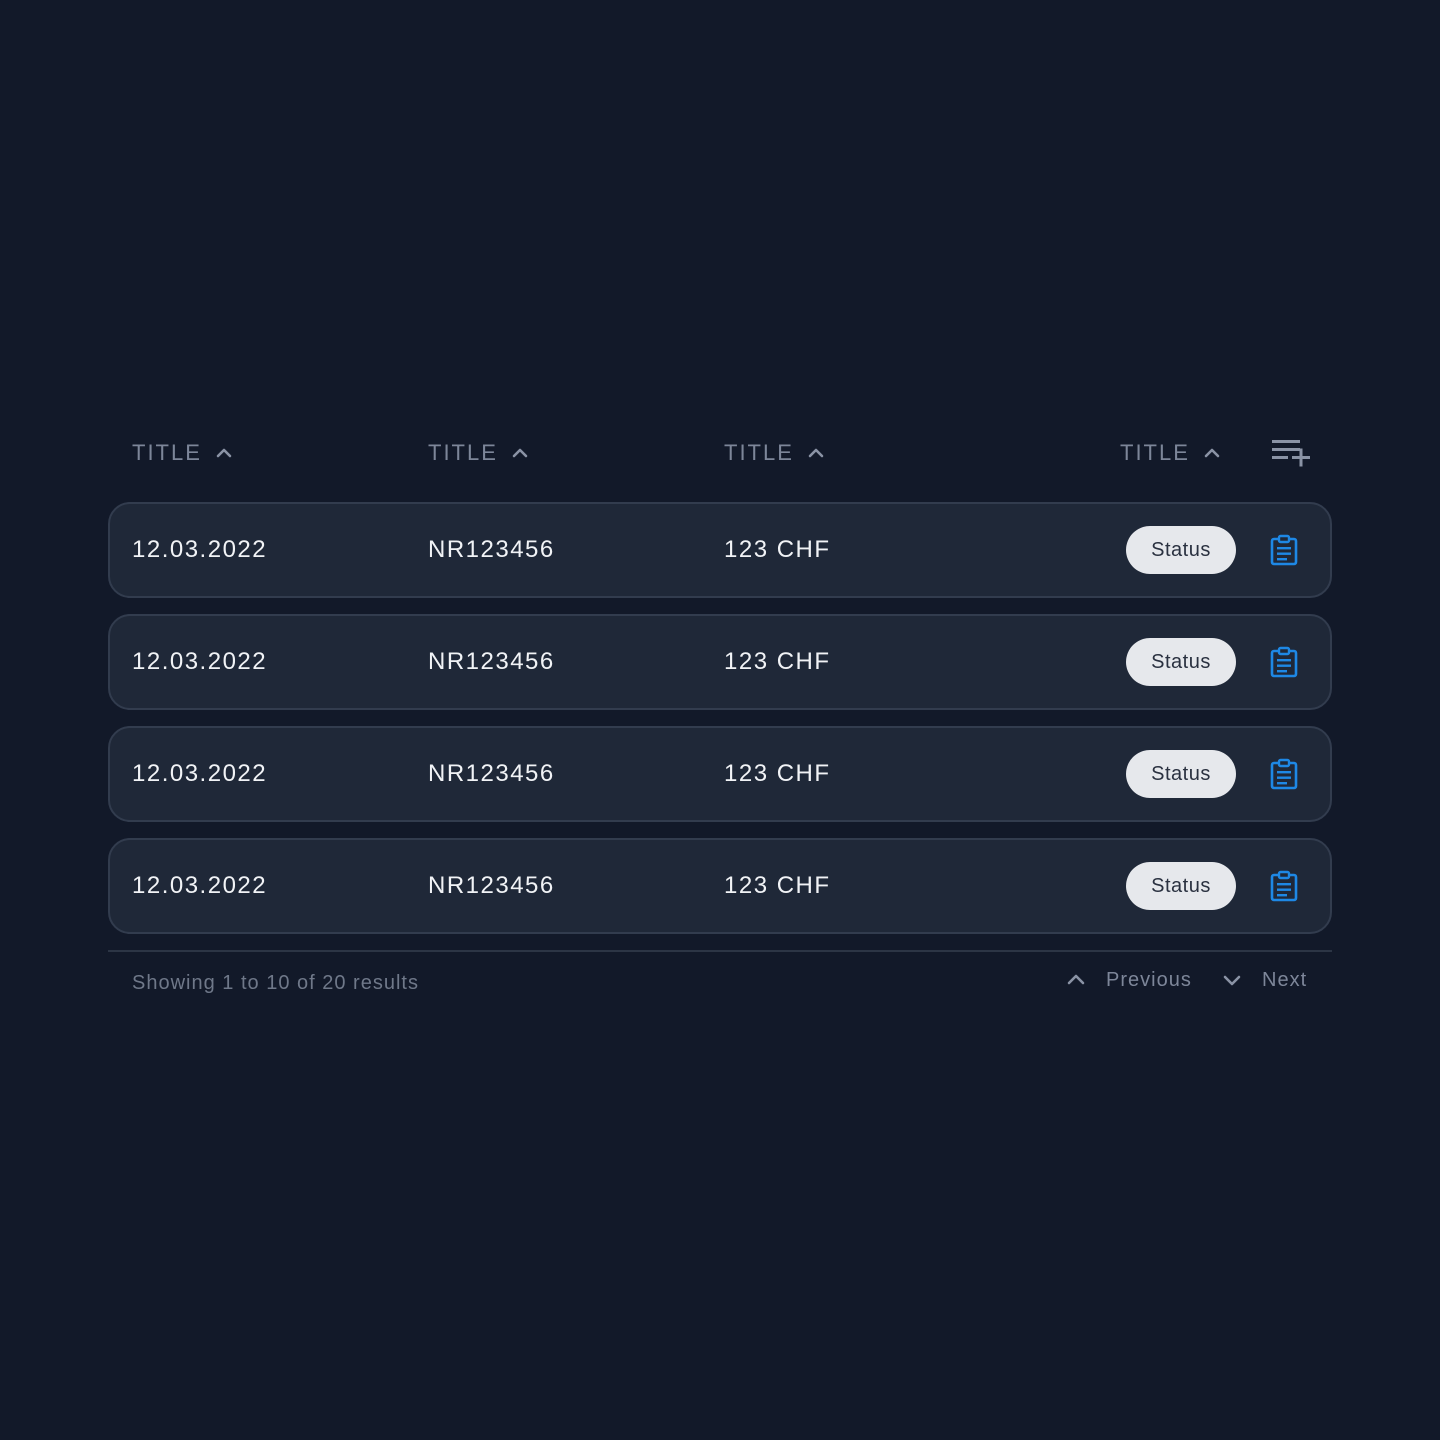 The width and height of the screenshot is (1440, 1440). I want to click on column-header-3: TITLE, so click(776, 453).